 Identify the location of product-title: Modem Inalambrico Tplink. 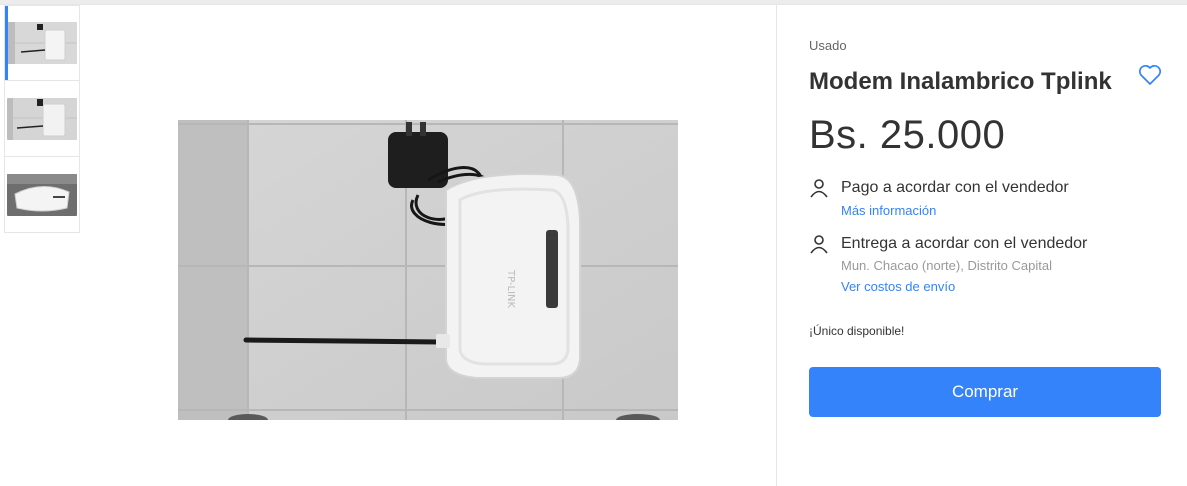
(960, 81).